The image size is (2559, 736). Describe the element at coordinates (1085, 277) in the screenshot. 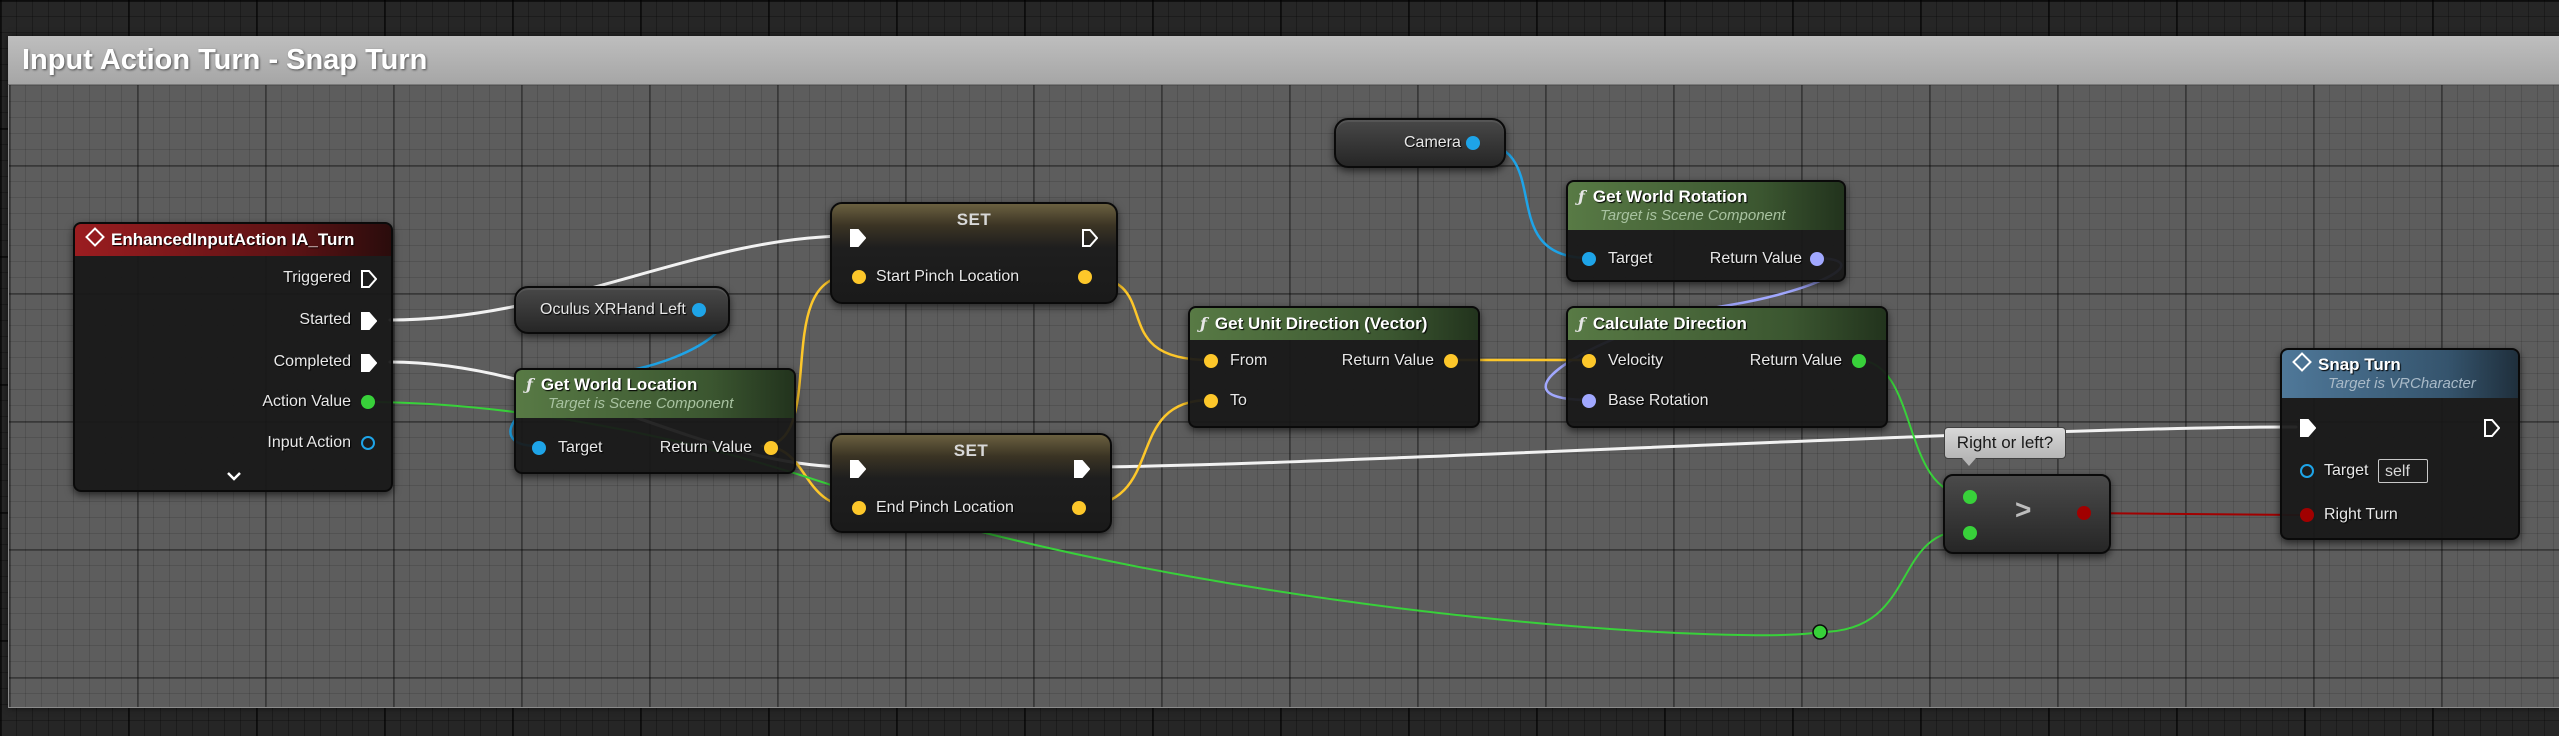

I see `pin-start-pinch-output` at that location.